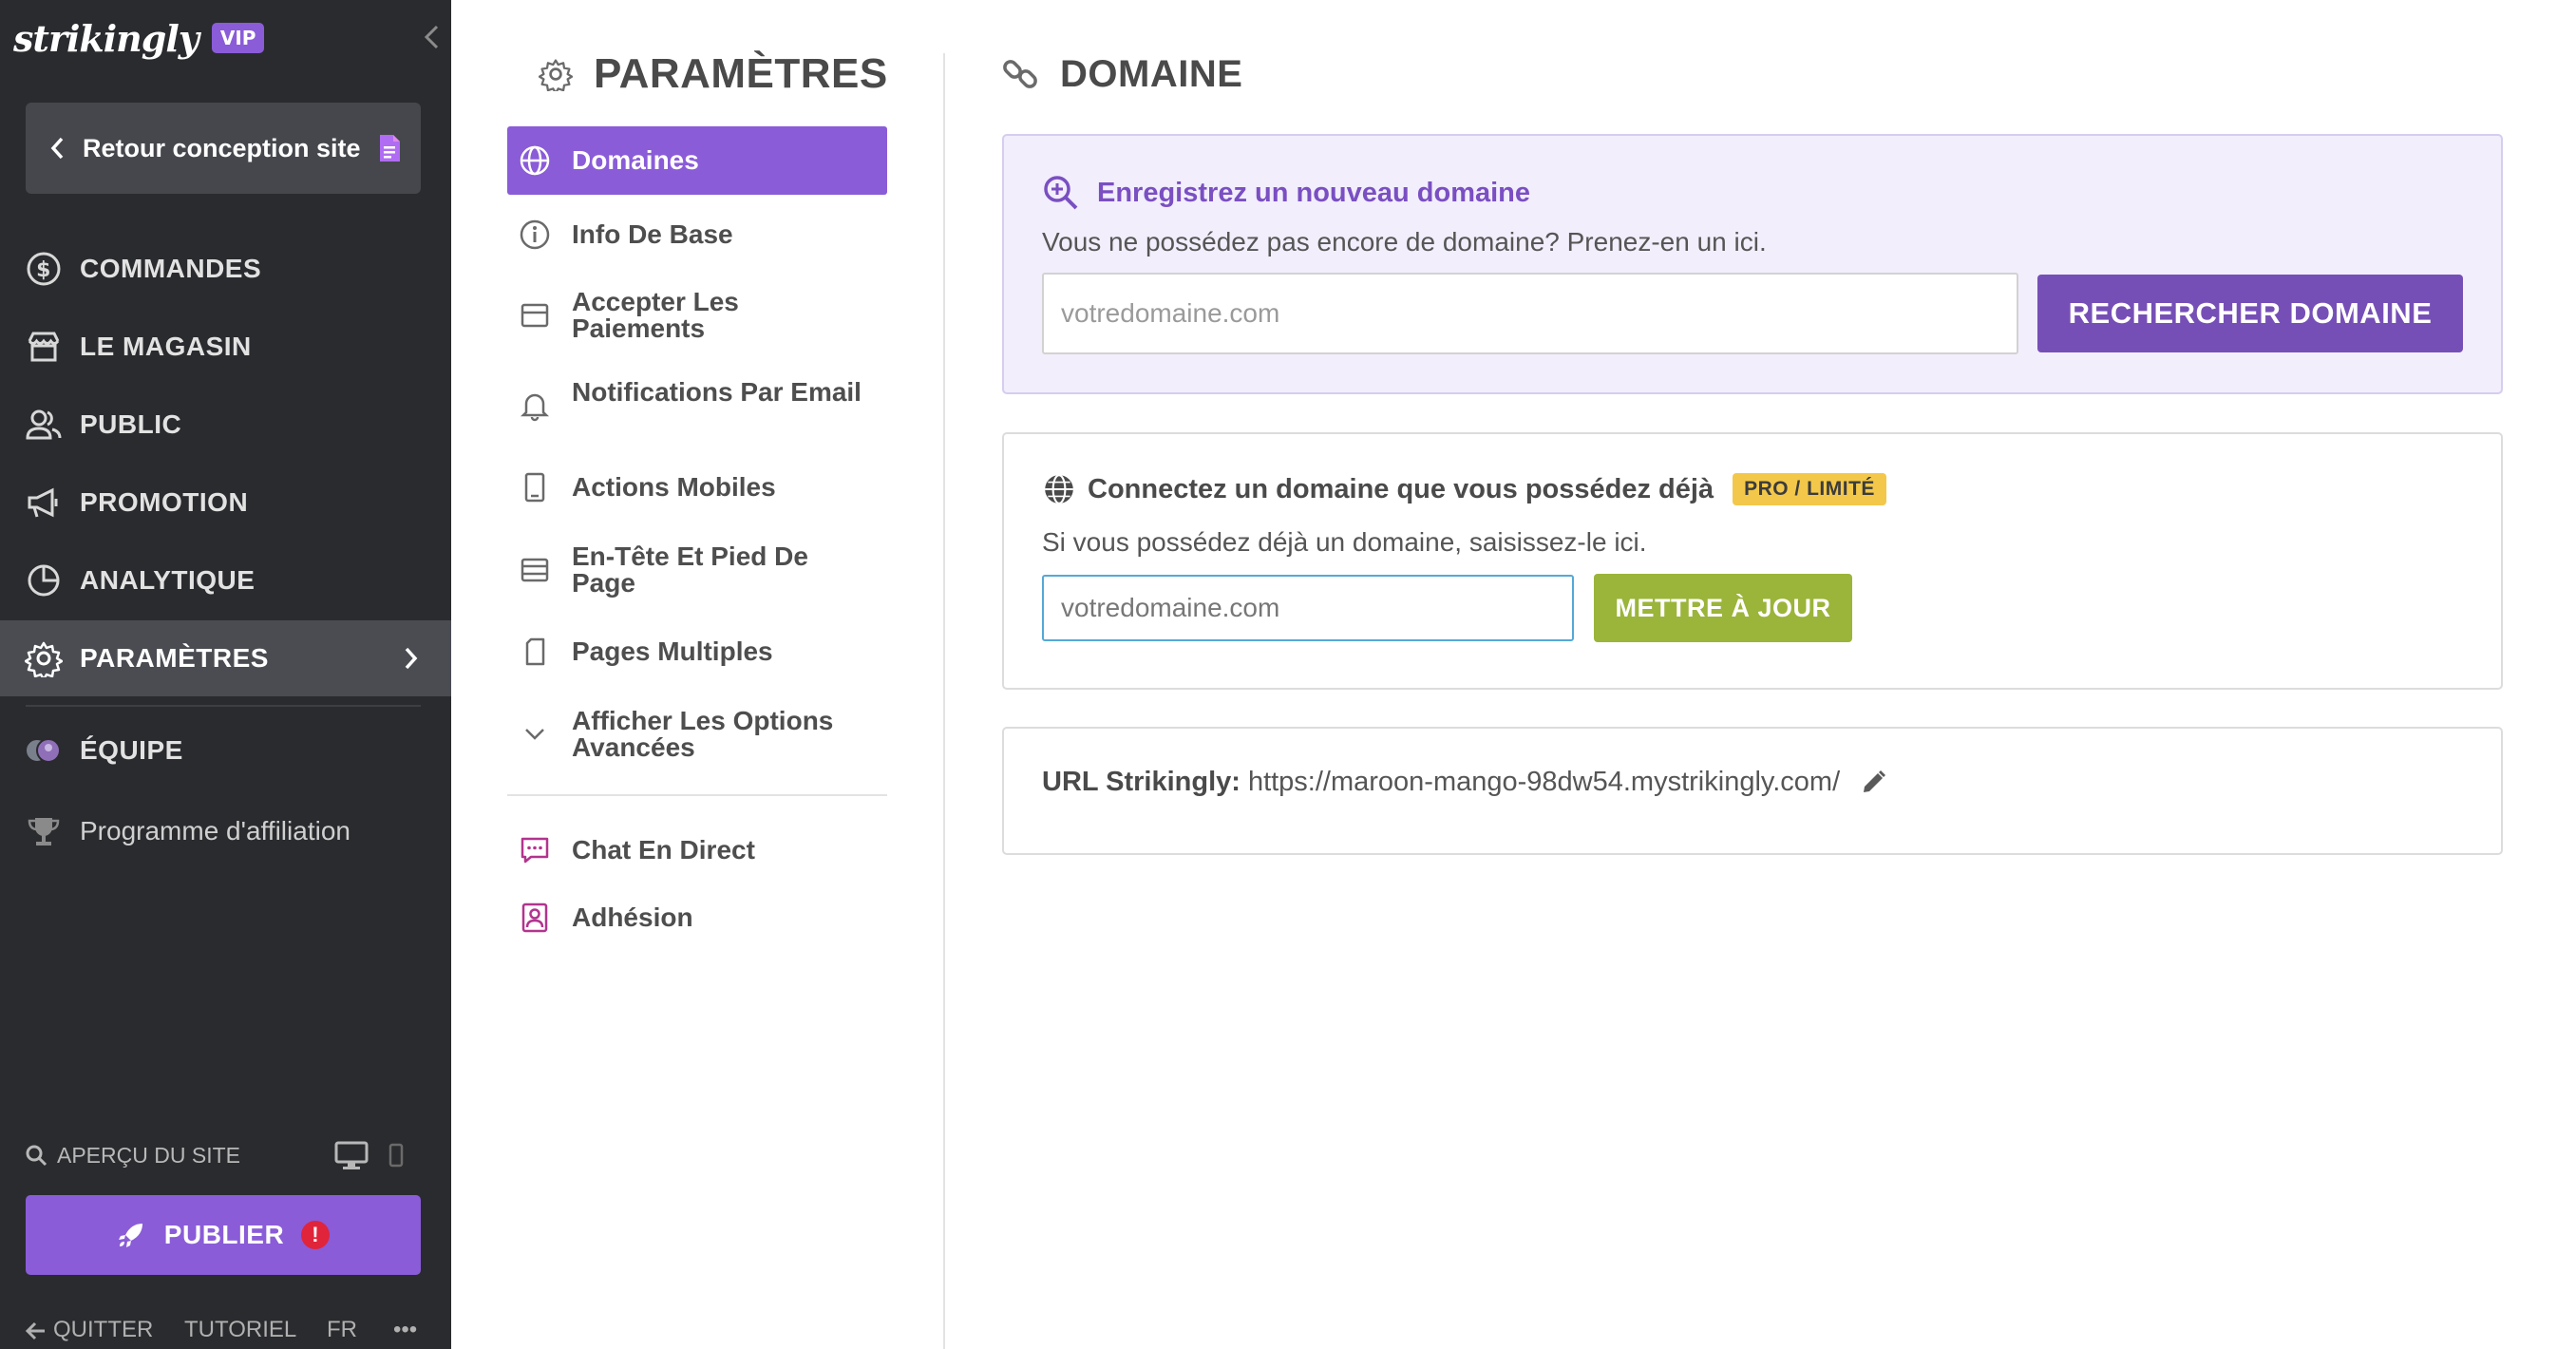  I want to click on publish-label: PUBLIER, so click(224, 1234).